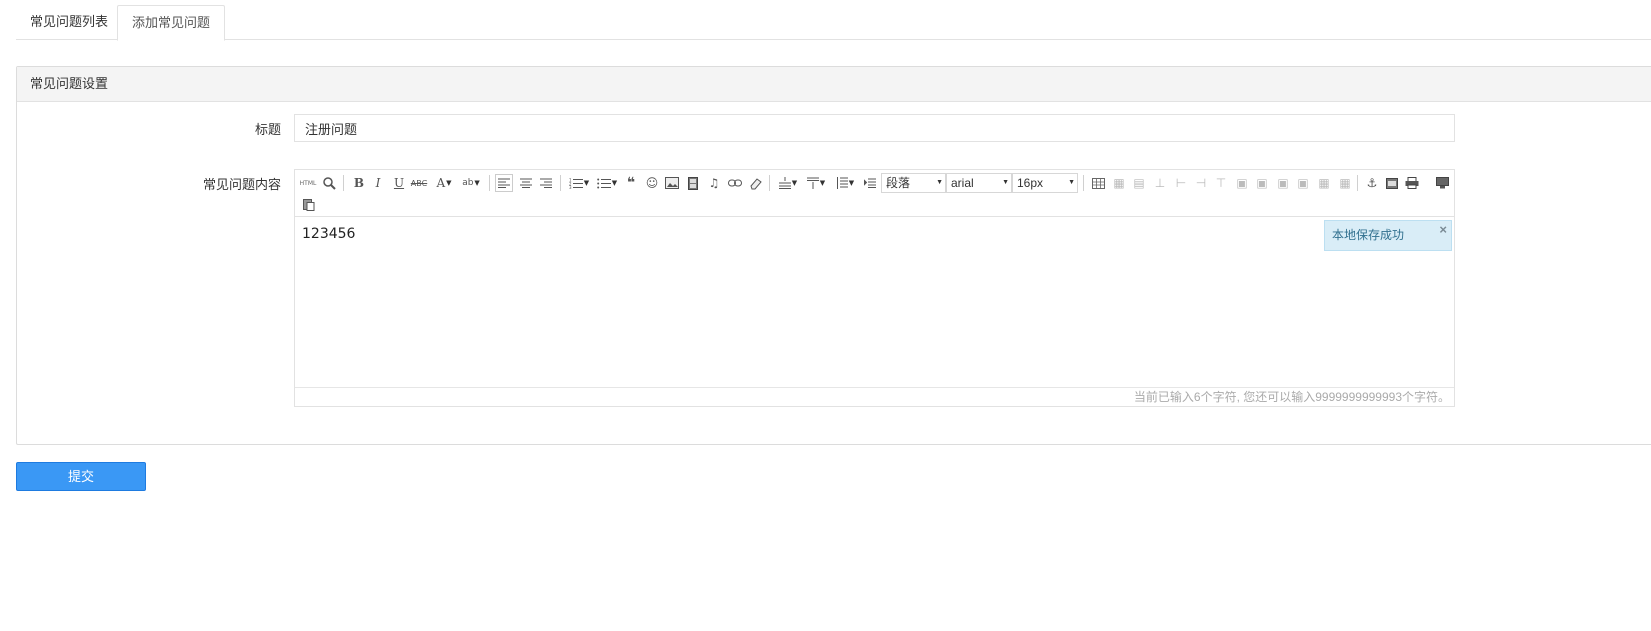 This screenshot has width=1651, height=631. Describe the element at coordinates (1160, 183) in the screenshot. I see `insert-row-icon: ⊥` at that location.